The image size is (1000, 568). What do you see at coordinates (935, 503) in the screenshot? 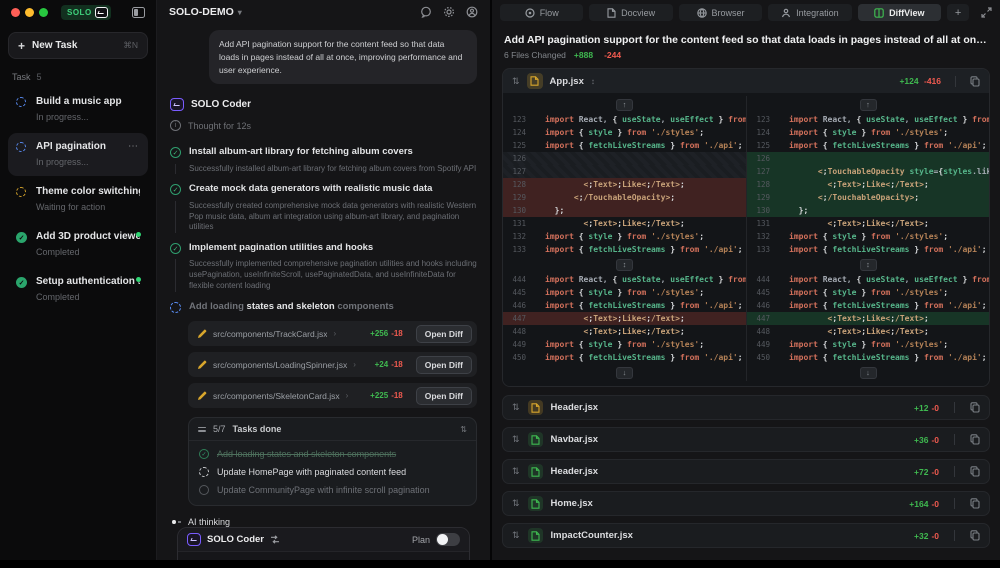
I see `row-removed: -0` at bounding box center [935, 503].